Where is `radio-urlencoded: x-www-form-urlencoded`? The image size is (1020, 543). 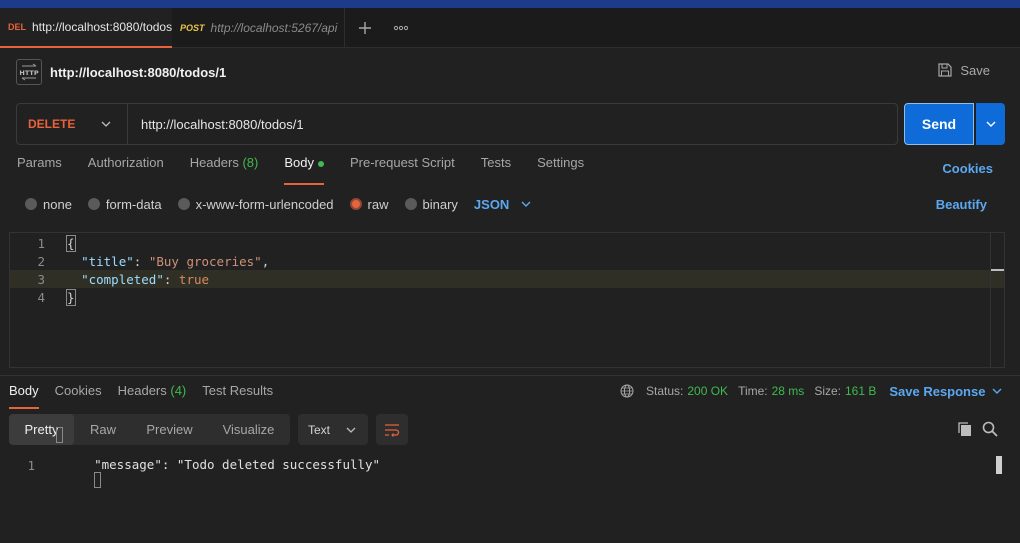 radio-urlencoded: x-www-form-urlencoded is located at coordinates (255, 204).